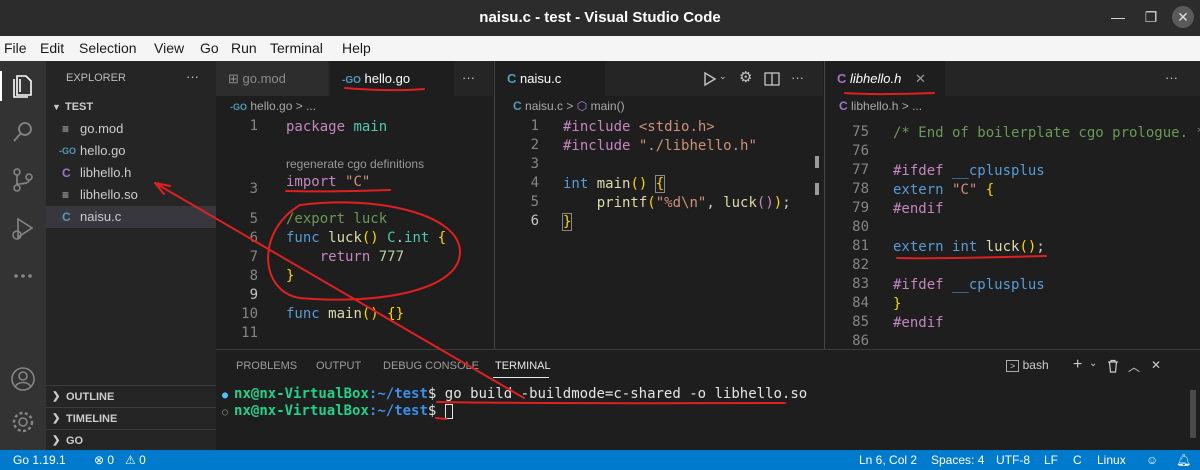 The image size is (1200, 470). I want to click on code-import: import "C", so click(328, 182).